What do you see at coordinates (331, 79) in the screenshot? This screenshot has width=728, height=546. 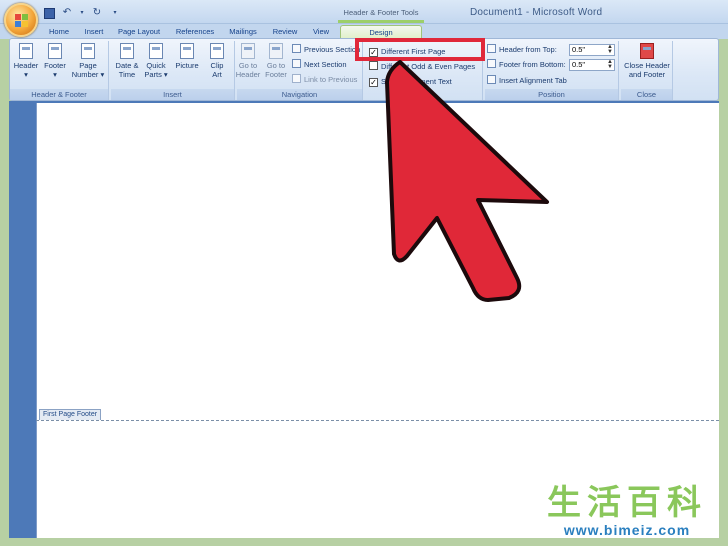 I see `link-to-previous-label: Link to Previous` at bounding box center [331, 79].